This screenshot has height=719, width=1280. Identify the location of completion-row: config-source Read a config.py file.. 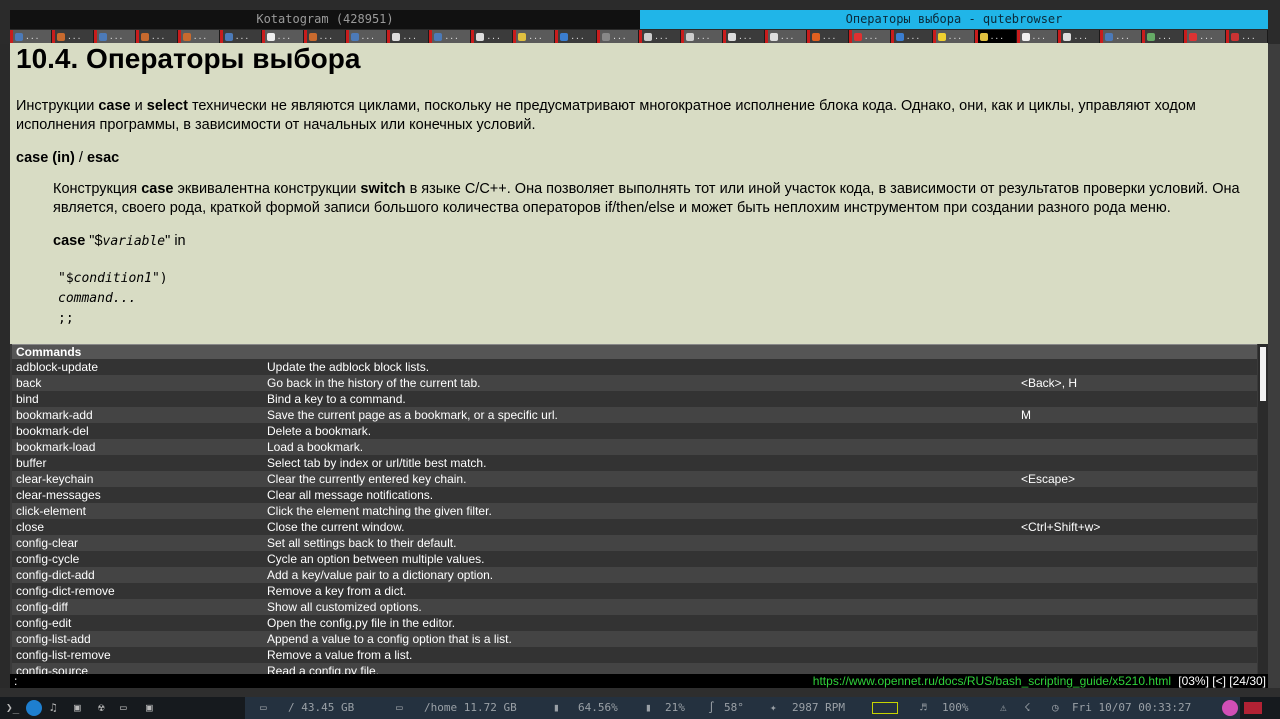
(634, 668).